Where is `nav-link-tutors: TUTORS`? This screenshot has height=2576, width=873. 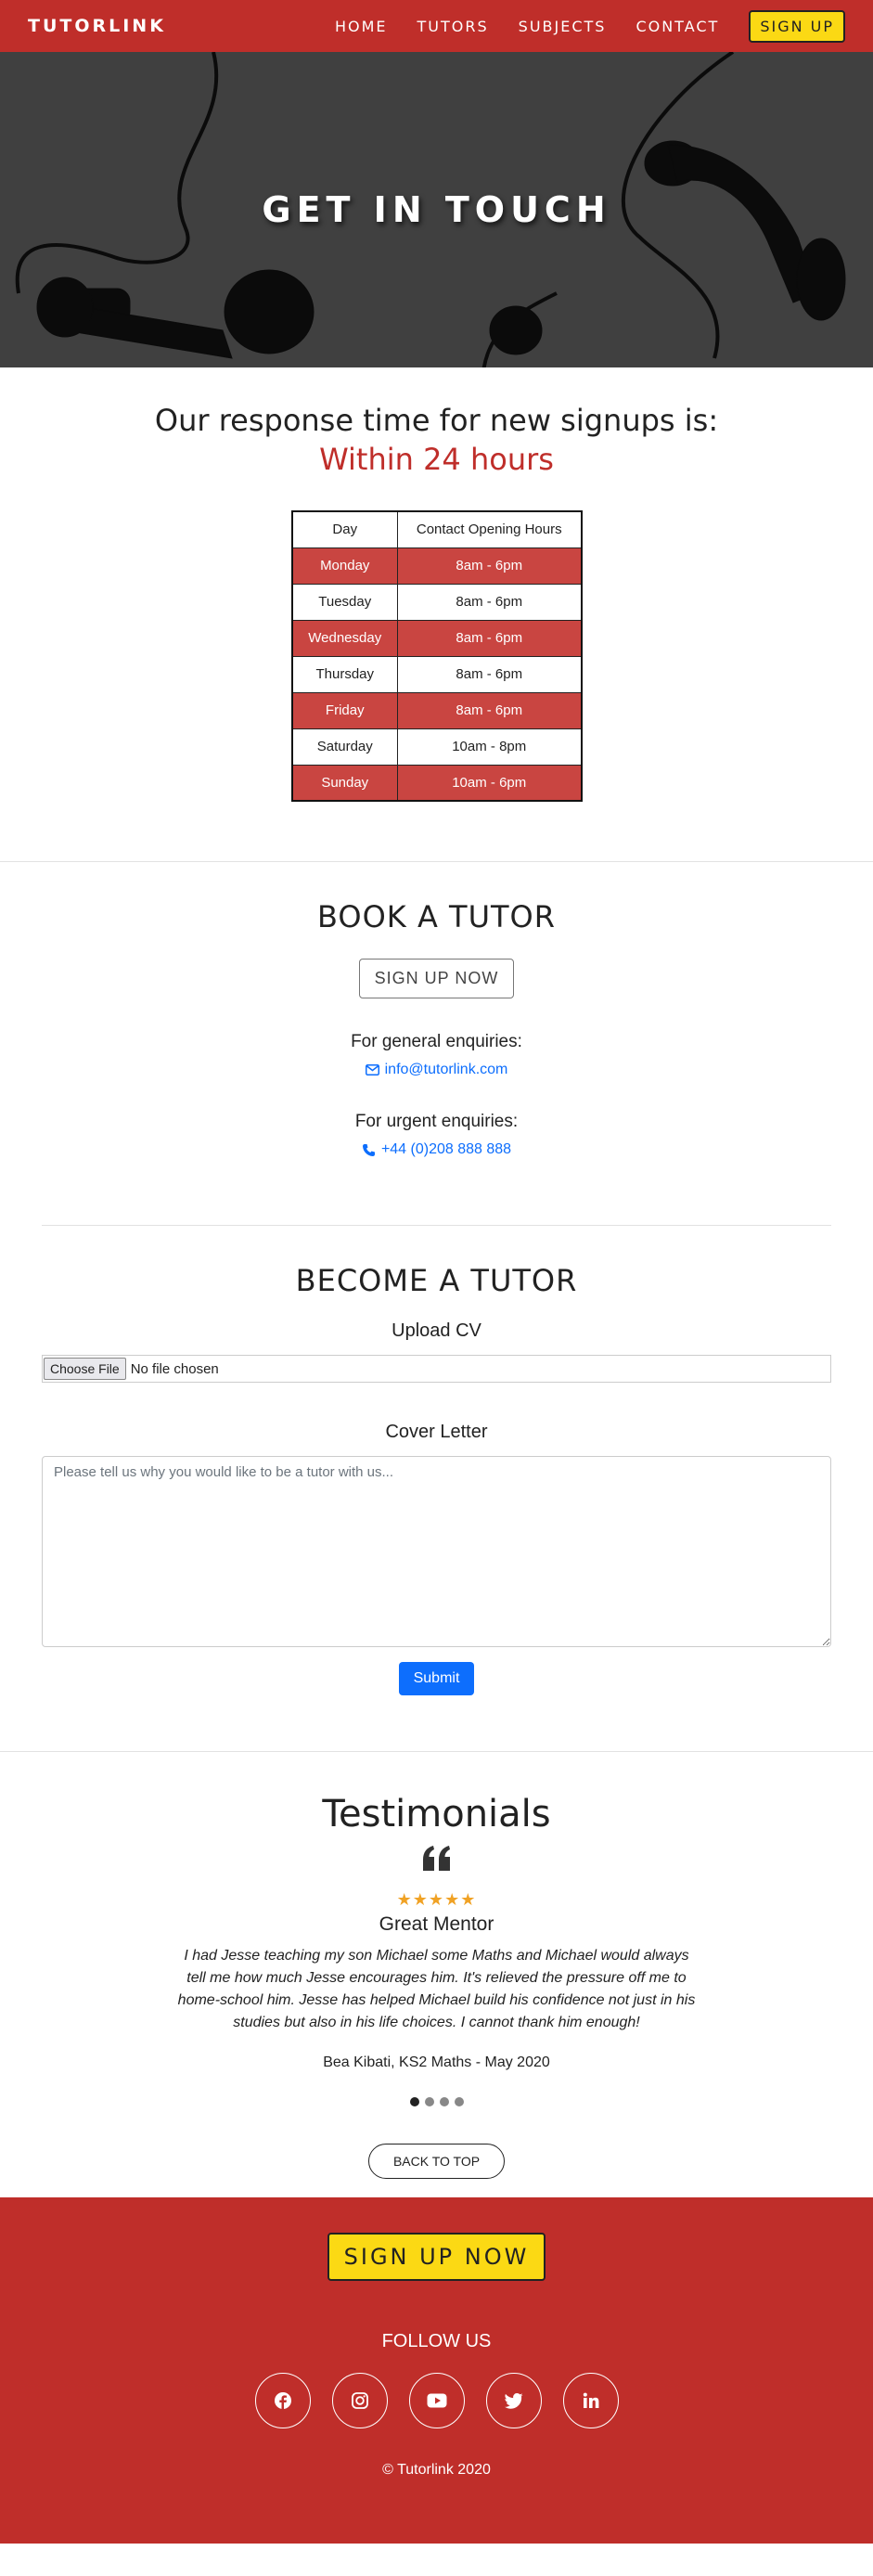 nav-link-tutors: TUTORS is located at coordinates (453, 26).